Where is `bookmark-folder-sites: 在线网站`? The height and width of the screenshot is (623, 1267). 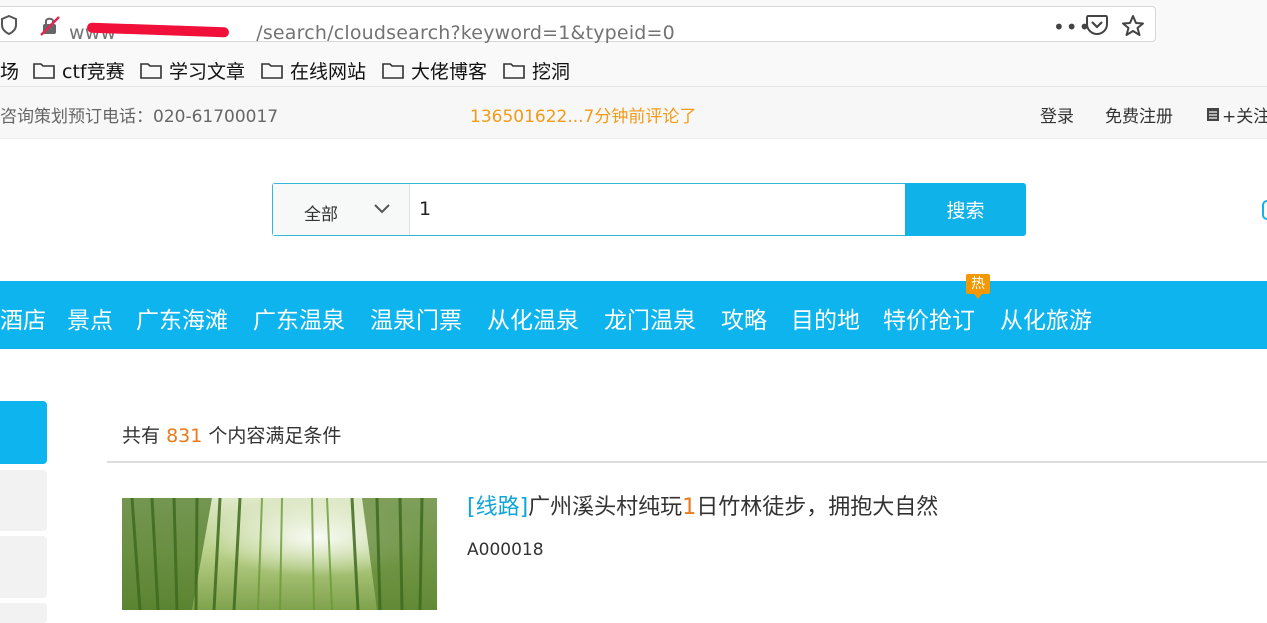 bookmark-folder-sites: 在线网站 is located at coordinates (313, 70).